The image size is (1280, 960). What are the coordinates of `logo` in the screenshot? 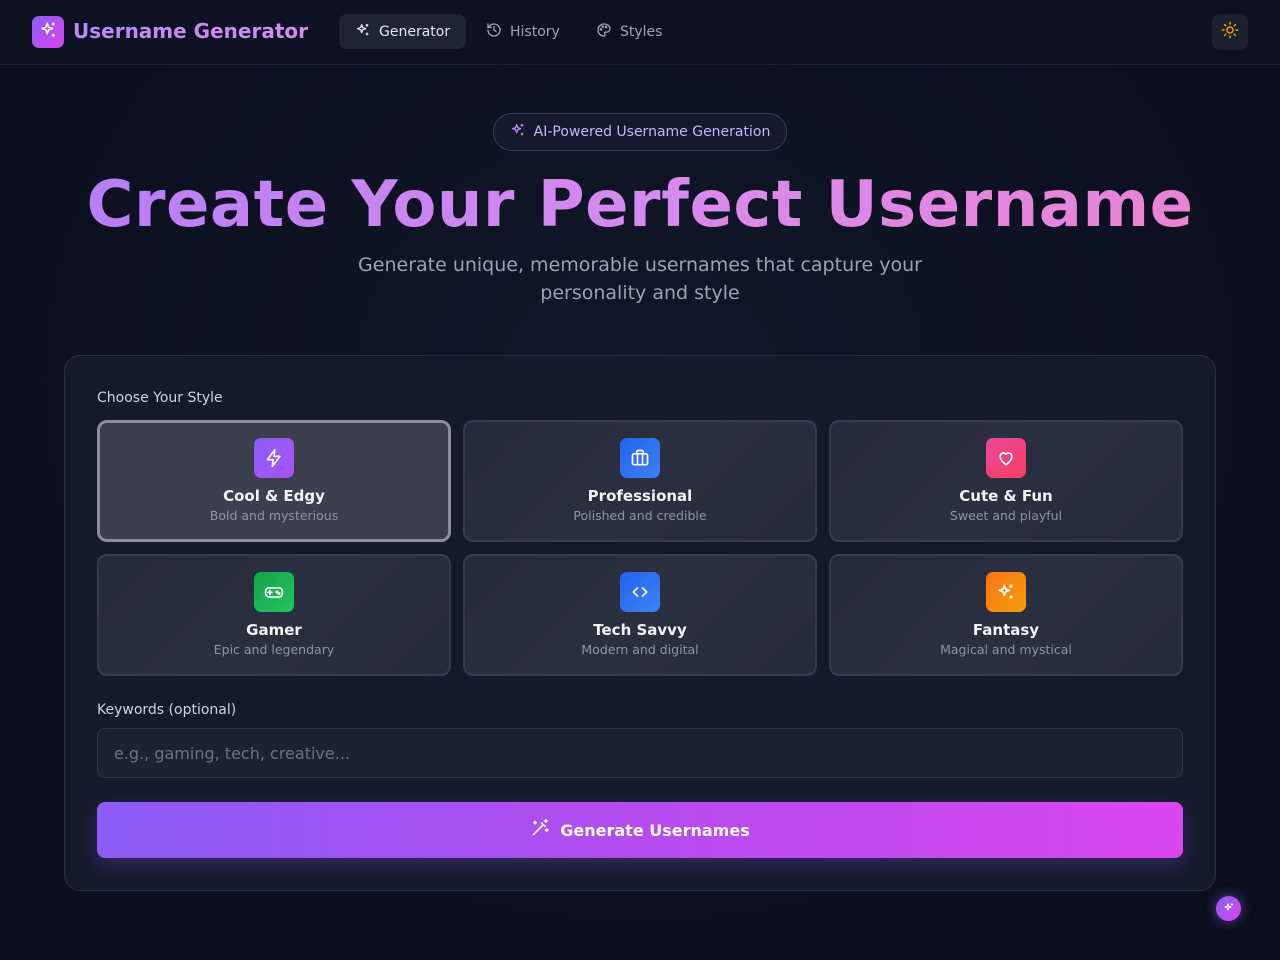 It's located at (48, 32).